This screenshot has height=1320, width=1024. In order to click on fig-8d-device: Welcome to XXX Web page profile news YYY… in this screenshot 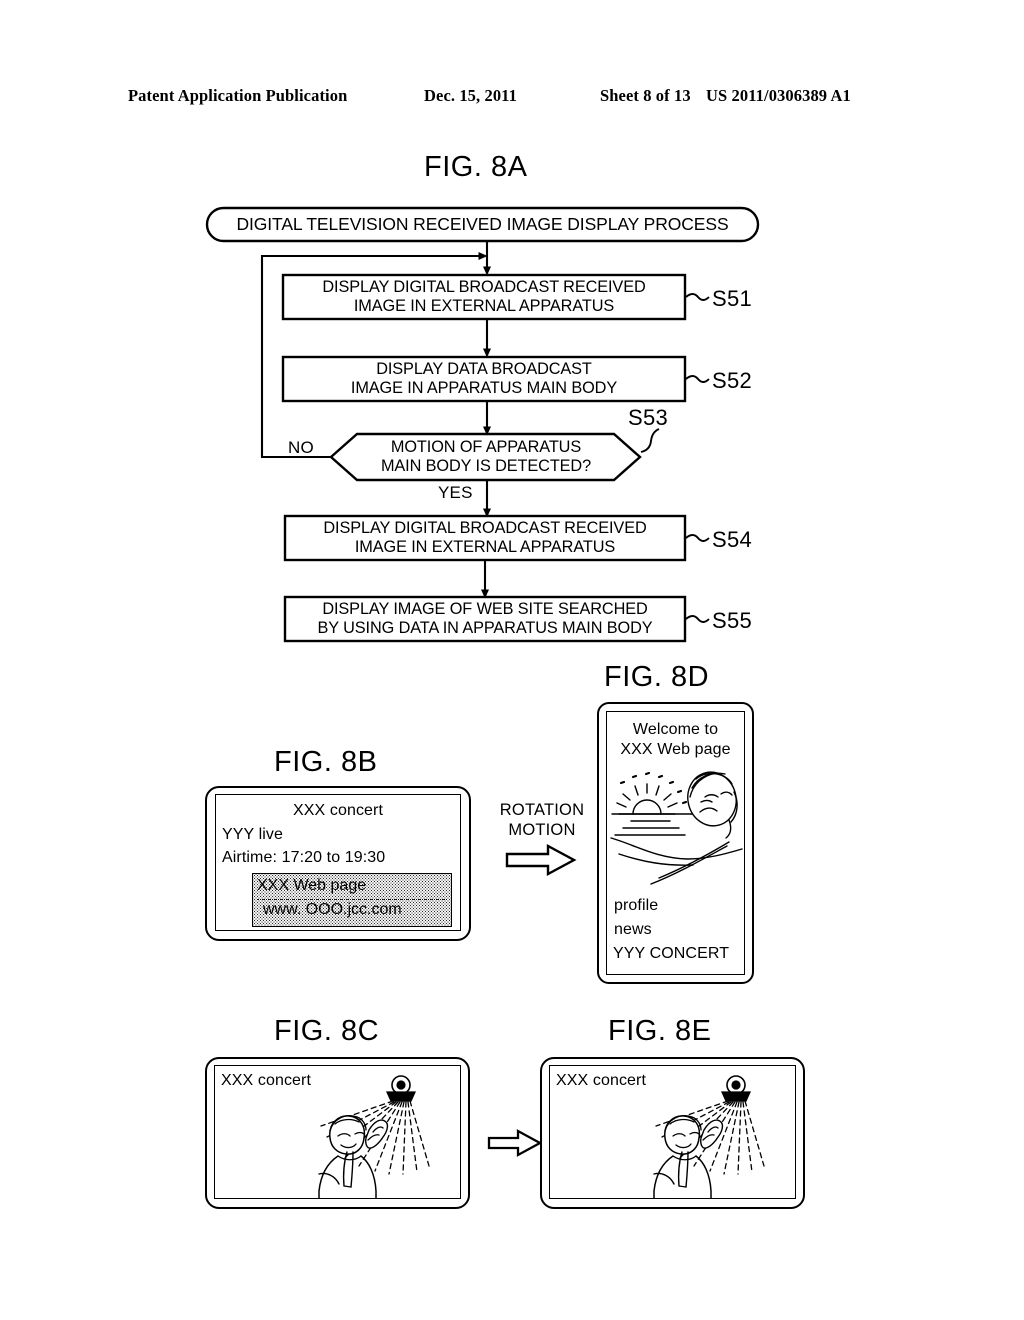, I will do `click(675, 843)`.